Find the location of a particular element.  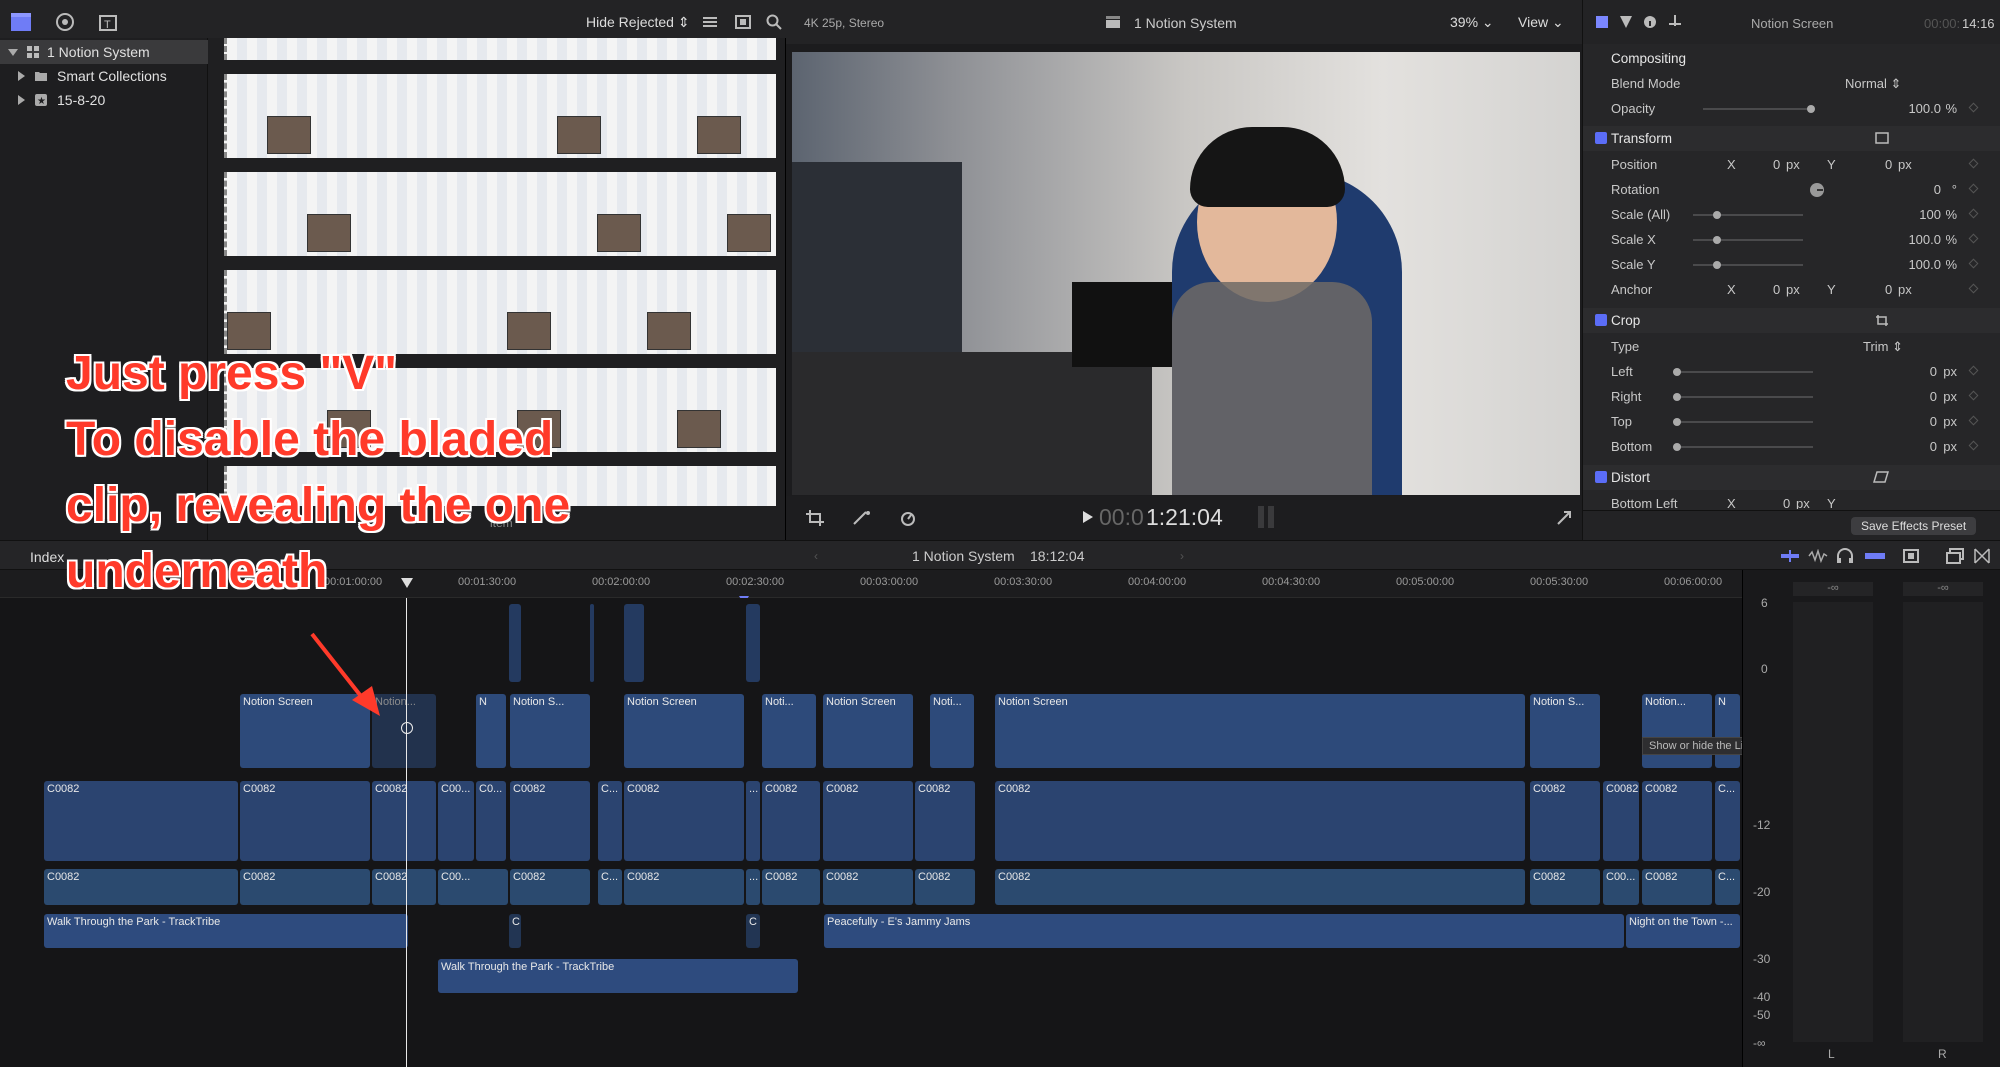

library-item-smart-collections: Smart Collections is located at coordinates (104, 76).